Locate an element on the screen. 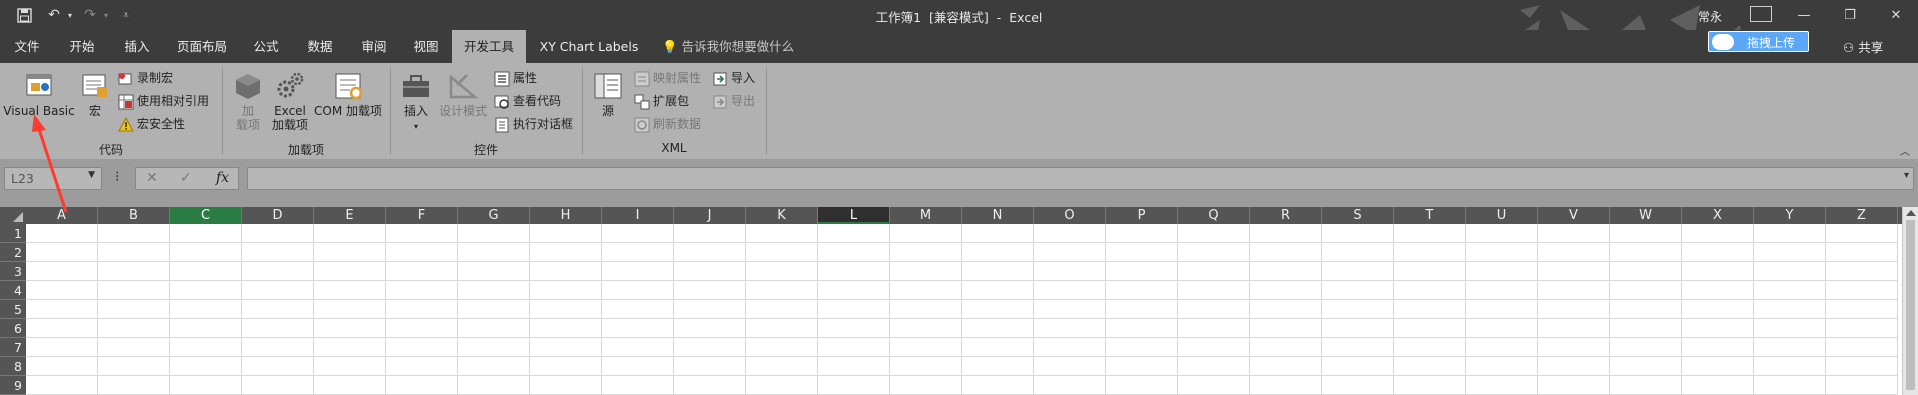 This screenshot has width=1918, height=395. refresh-data-button: 刷新数据 is located at coordinates (667, 124).